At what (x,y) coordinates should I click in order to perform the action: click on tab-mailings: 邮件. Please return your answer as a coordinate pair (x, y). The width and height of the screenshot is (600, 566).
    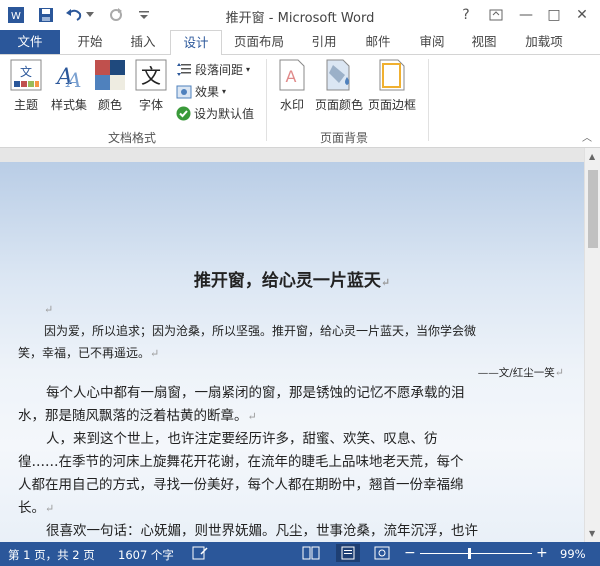
    Looking at the image, I should click on (378, 42).